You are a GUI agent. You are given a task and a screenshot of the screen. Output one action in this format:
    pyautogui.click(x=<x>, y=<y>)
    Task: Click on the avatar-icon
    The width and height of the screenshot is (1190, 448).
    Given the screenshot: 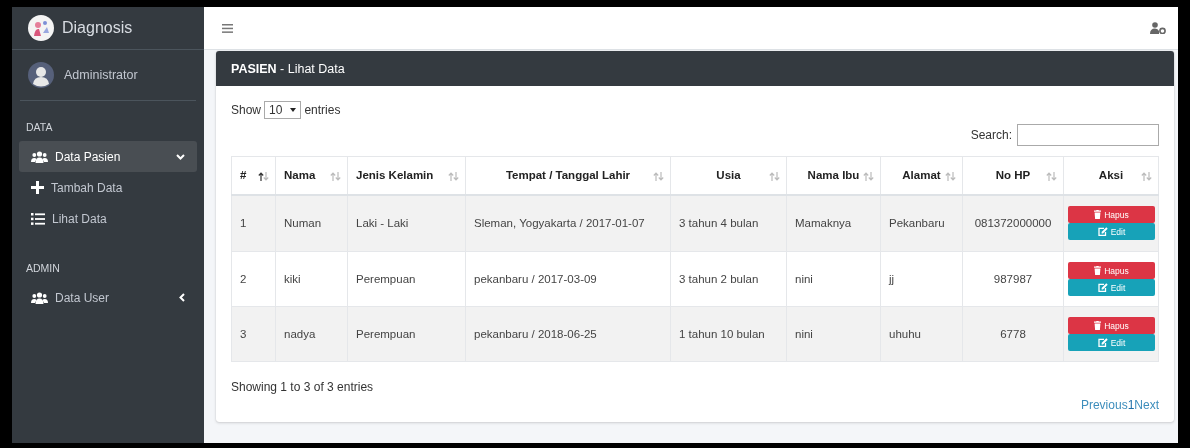 What is the action you would take?
    pyautogui.click(x=41, y=75)
    